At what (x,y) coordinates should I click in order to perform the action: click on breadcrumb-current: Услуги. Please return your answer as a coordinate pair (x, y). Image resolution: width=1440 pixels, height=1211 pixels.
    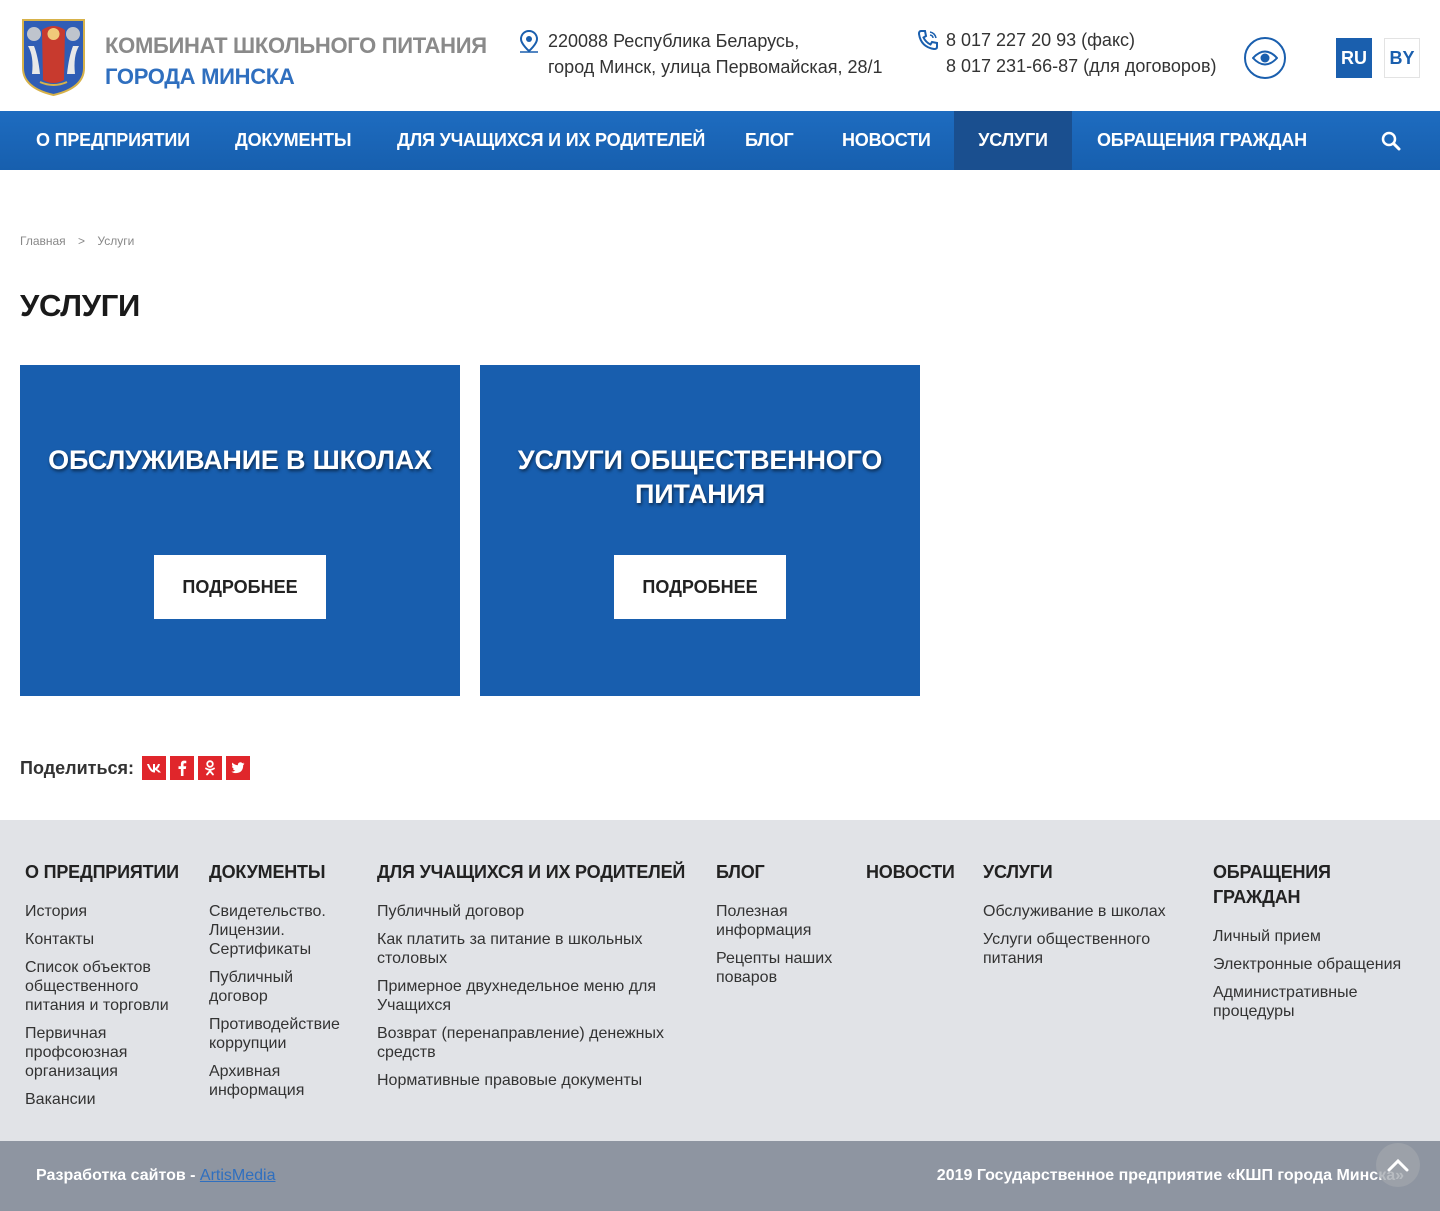
    Looking at the image, I should click on (116, 241).